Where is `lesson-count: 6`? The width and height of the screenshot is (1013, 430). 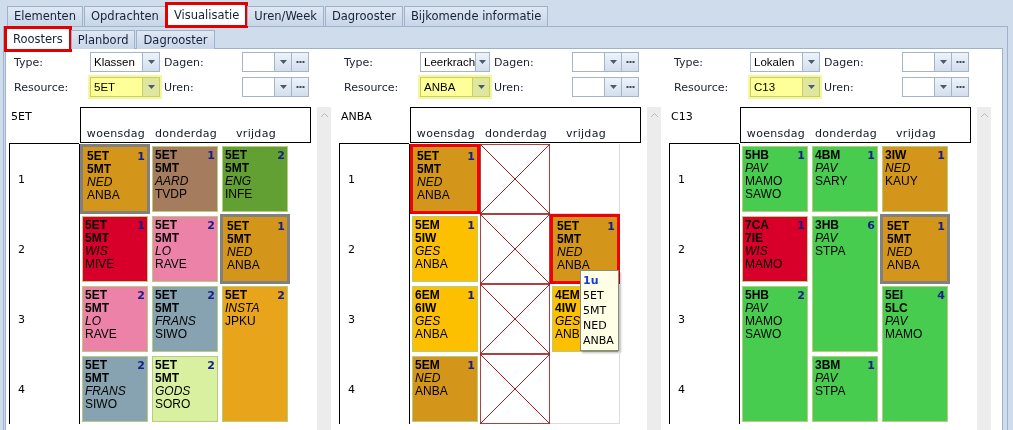
lesson-count: 6 is located at coordinates (871, 226).